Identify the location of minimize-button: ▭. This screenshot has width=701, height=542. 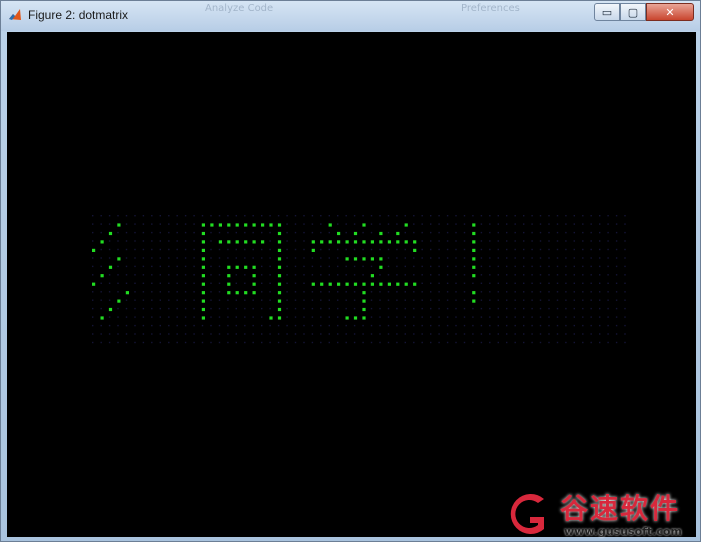
(607, 12).